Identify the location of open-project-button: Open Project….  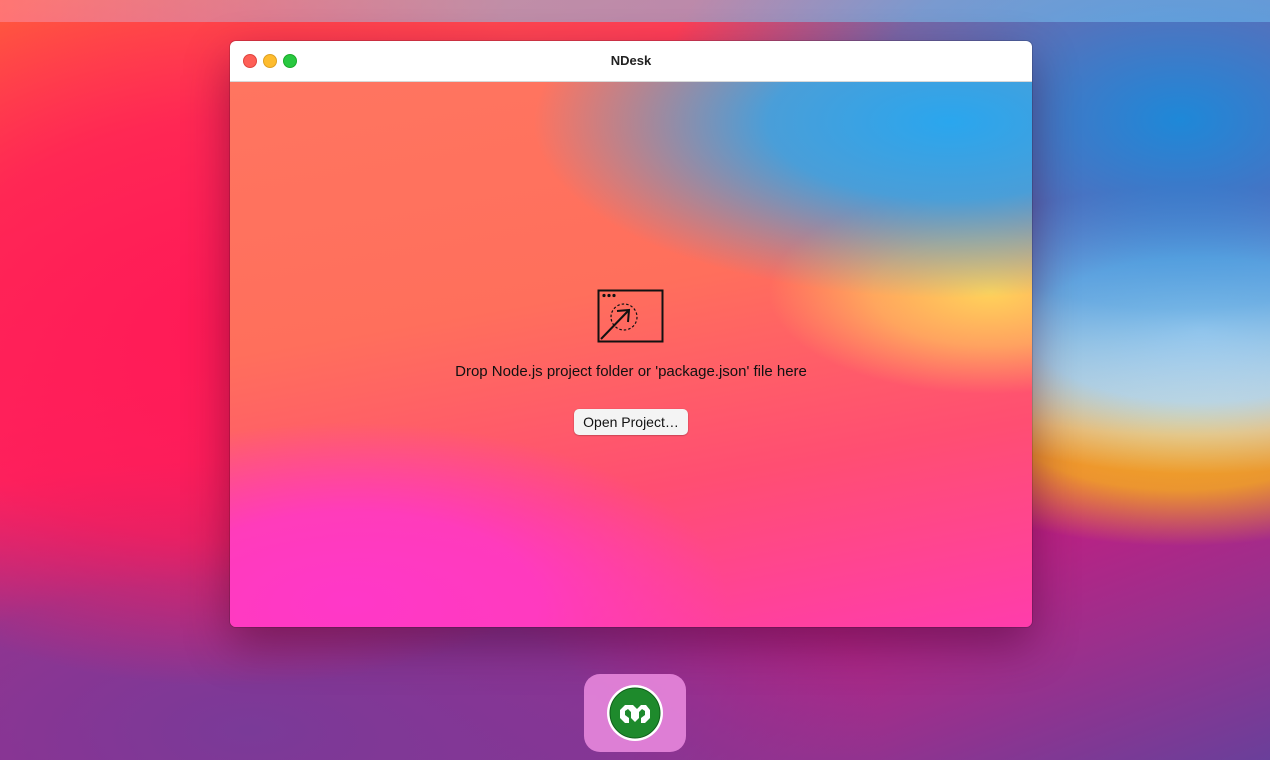
(631, 422).